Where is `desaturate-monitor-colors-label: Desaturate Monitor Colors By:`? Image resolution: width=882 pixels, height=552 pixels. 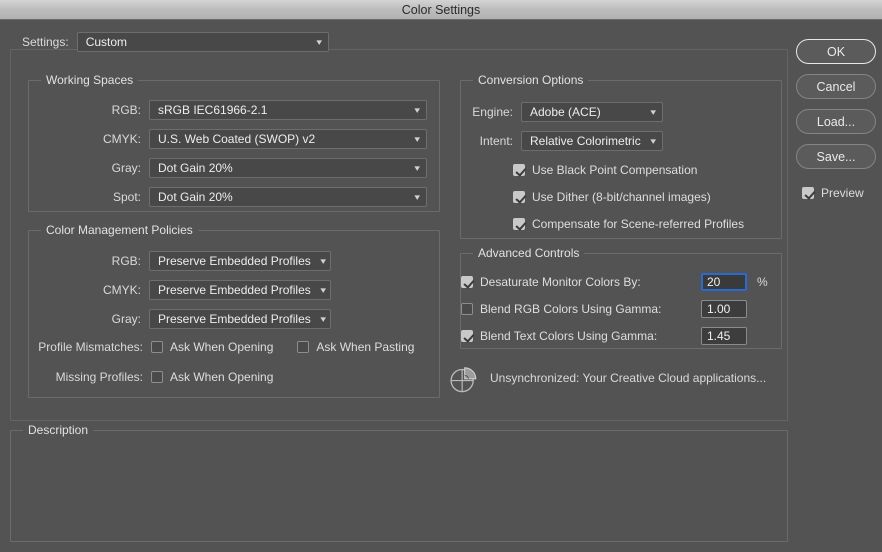
desaturate-monitor-colors-label: Desaturate Monitor Colors By: is located at coordinates (560, 282).